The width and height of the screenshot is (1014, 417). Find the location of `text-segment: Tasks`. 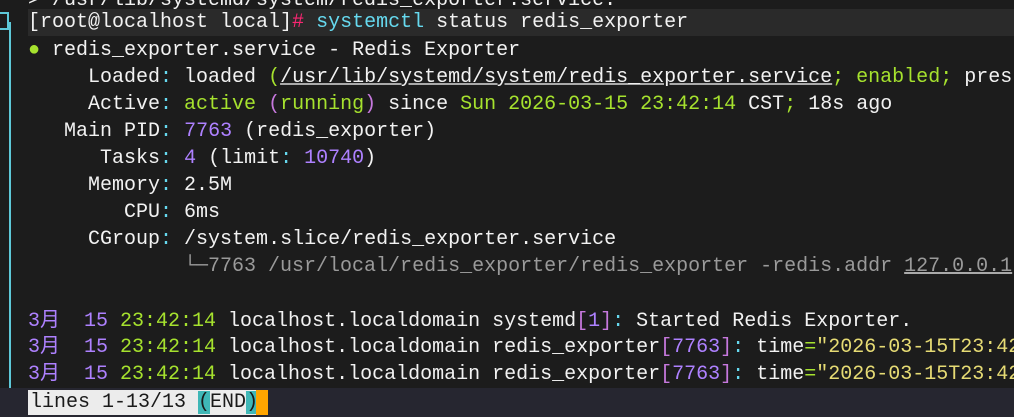

text-segment: Tasks is located at coordinates (94, 158).